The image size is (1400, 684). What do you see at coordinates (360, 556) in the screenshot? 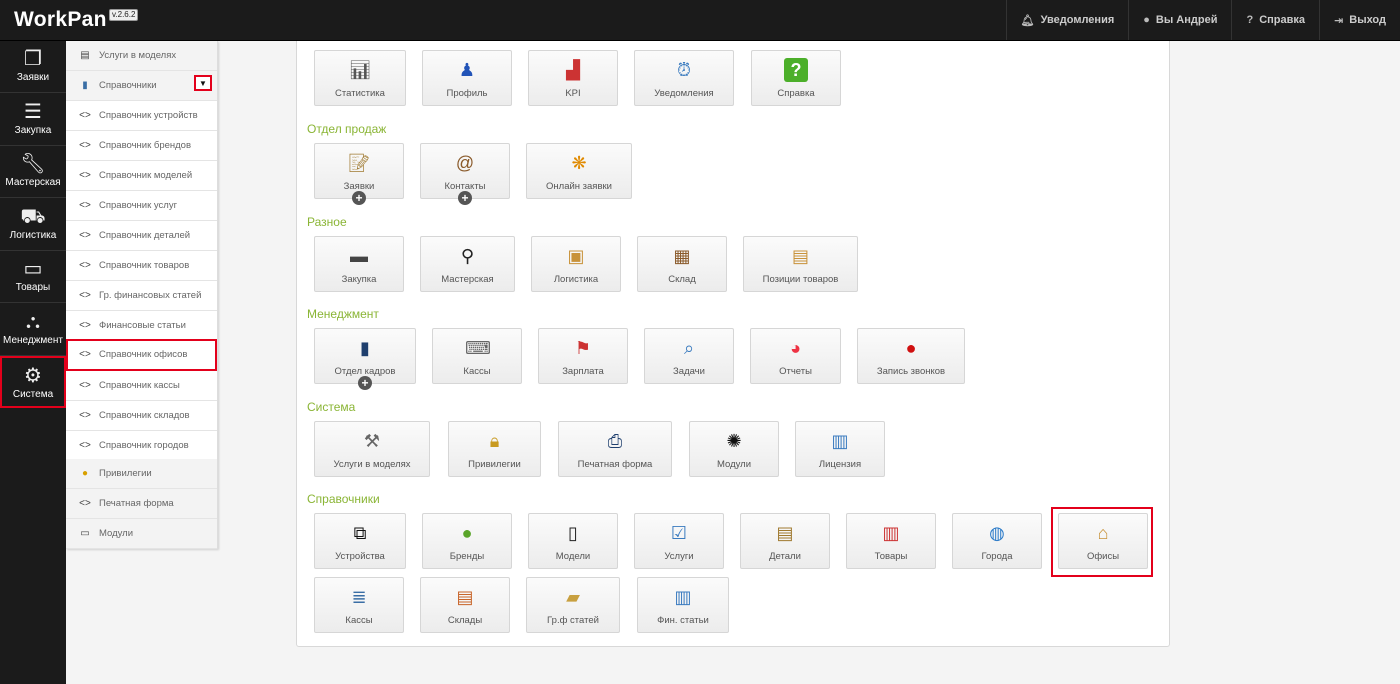
I see `tile-label: Устройства` at bounding box center [360, 556].